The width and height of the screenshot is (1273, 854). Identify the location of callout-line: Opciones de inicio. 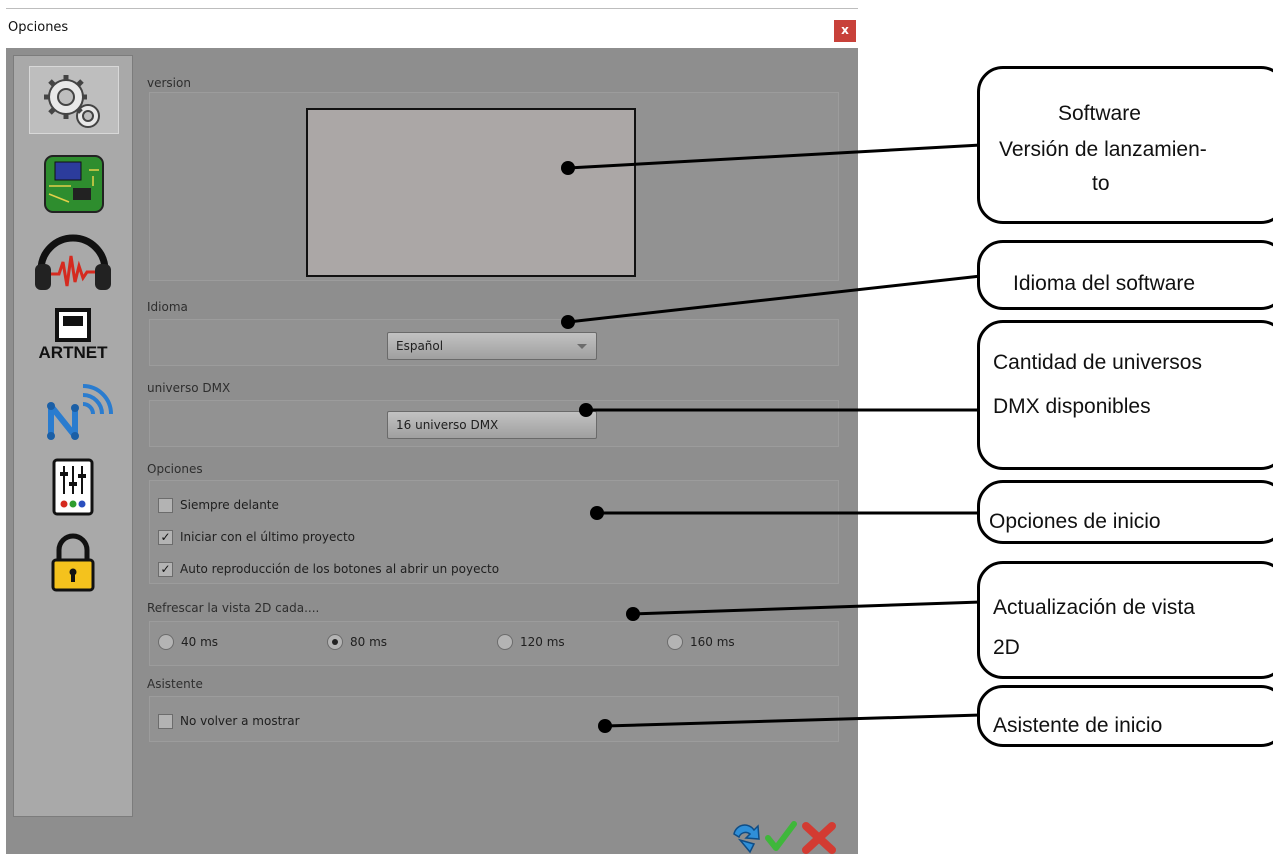
(1075, 521).